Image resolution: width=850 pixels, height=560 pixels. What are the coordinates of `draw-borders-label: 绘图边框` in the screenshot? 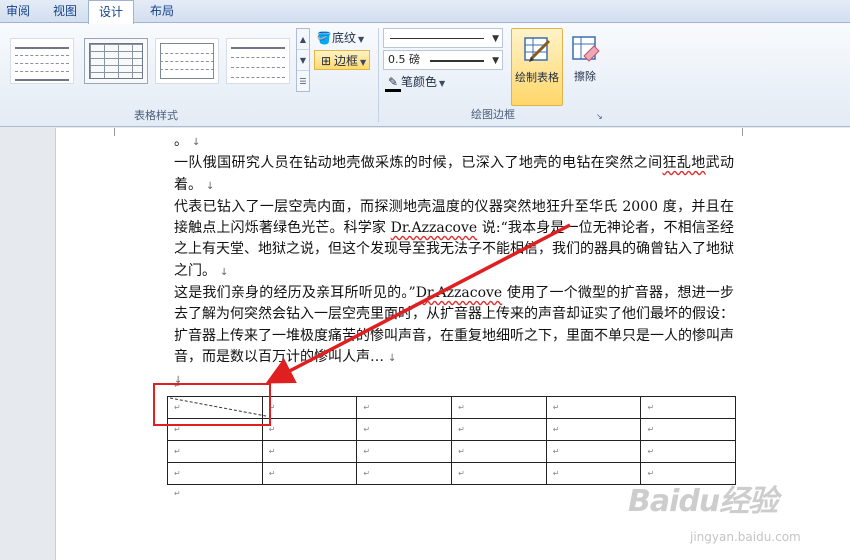 It's located at (493, 114).